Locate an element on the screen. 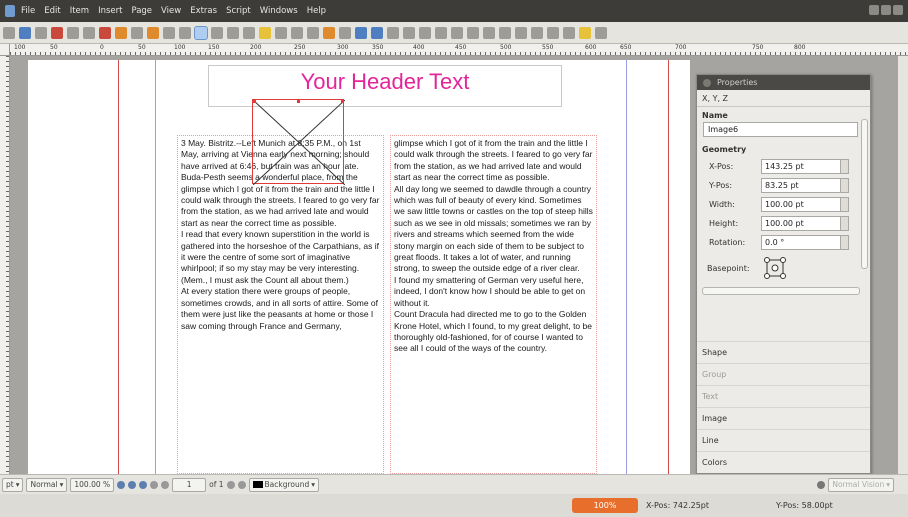 Image resolution: width=908 pixels, height=517 pixels. basepoint-selector-icon is located at coordinates (775, 268).